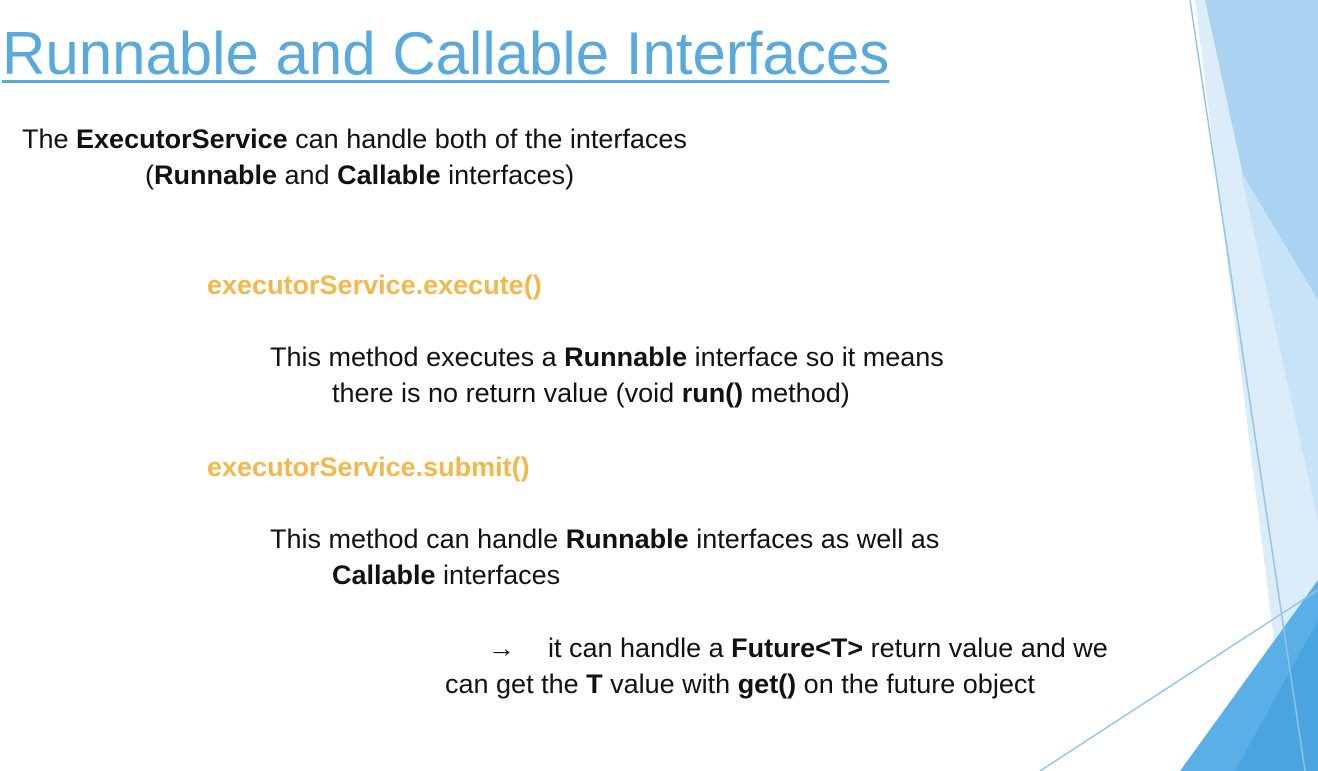 This screenshot has height=771, width=1318. I want to click on decor-pale-panel, so click(1279, 345).